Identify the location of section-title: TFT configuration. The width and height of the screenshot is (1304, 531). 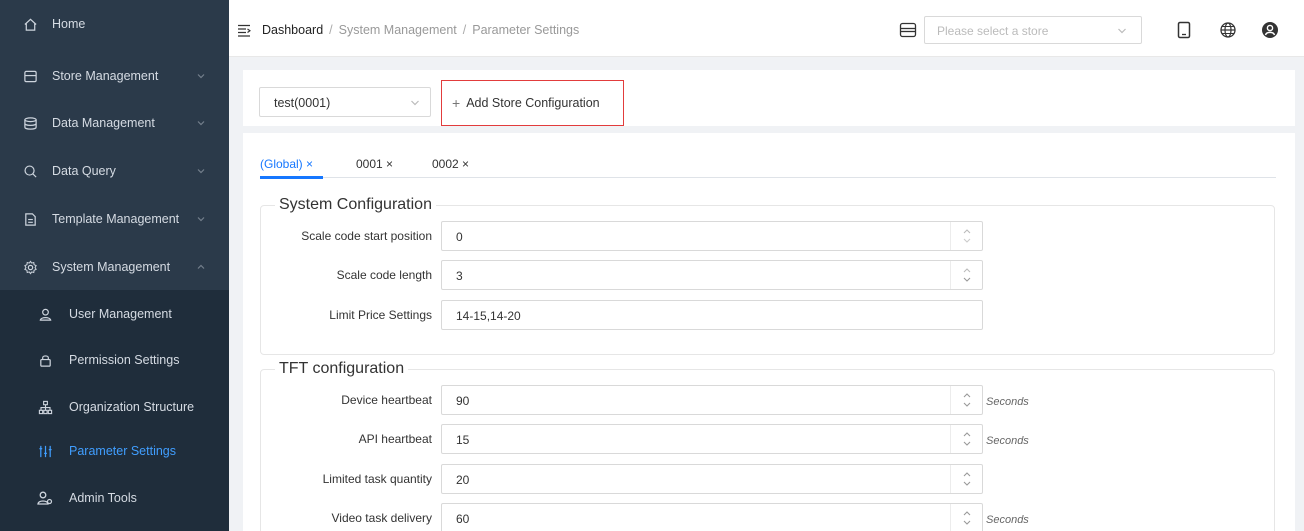
(342, 368).